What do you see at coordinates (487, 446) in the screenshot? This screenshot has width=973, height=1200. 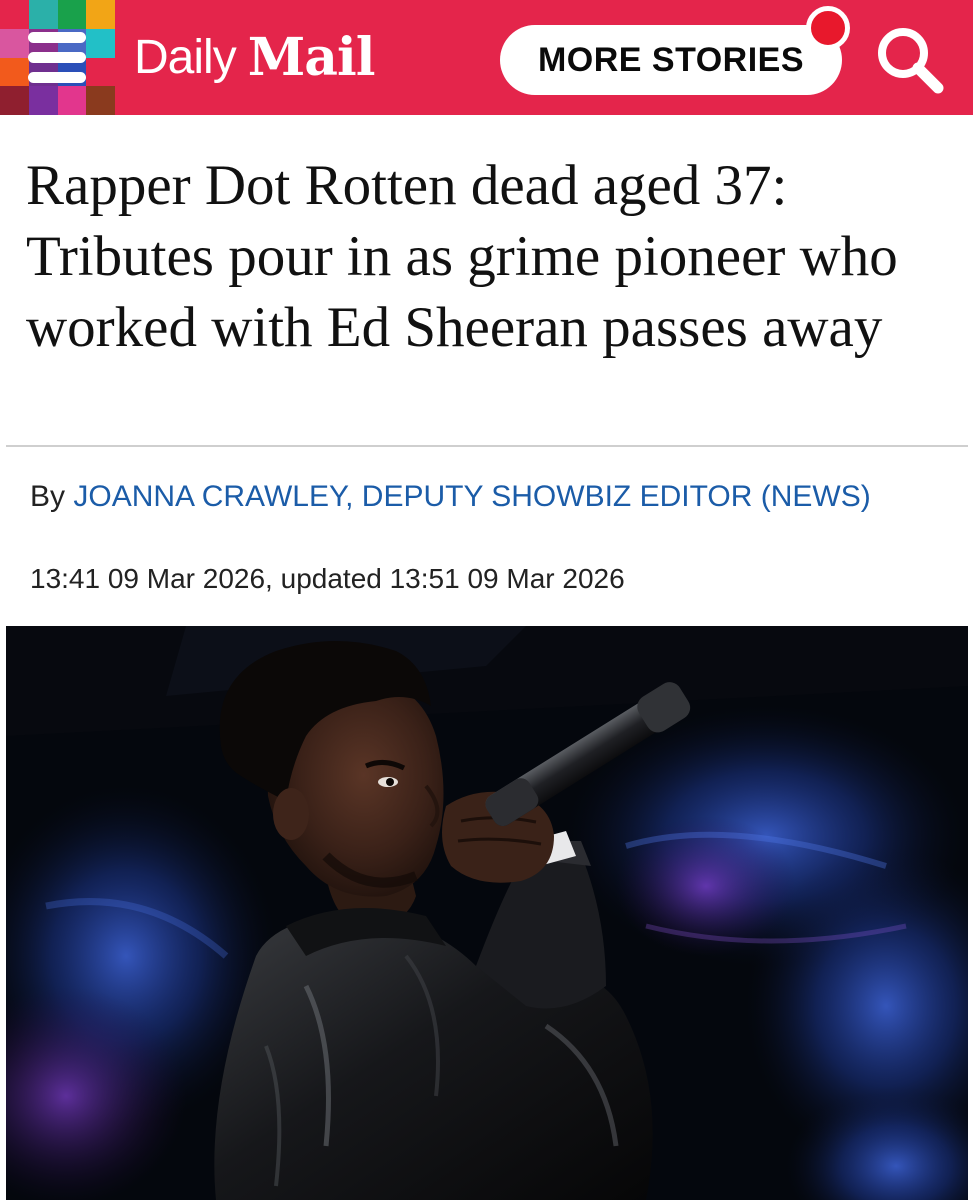 I see `headline-divider` at bounding box center [487, 446].